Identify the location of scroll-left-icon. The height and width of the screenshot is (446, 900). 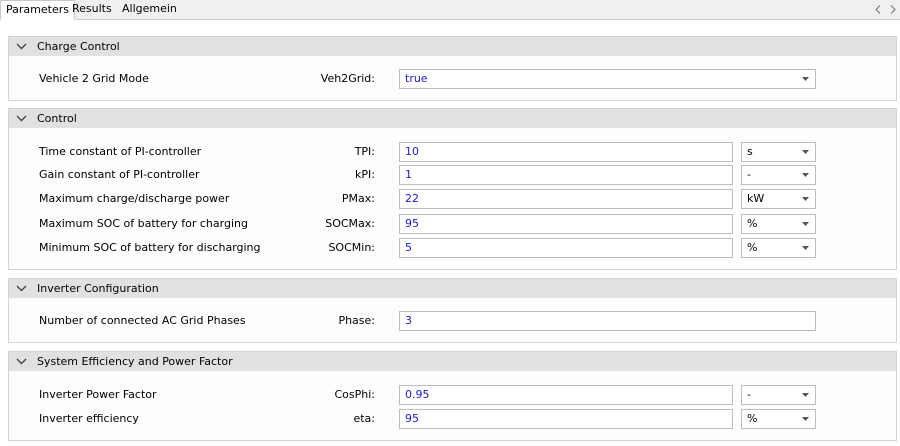
(878, 9).